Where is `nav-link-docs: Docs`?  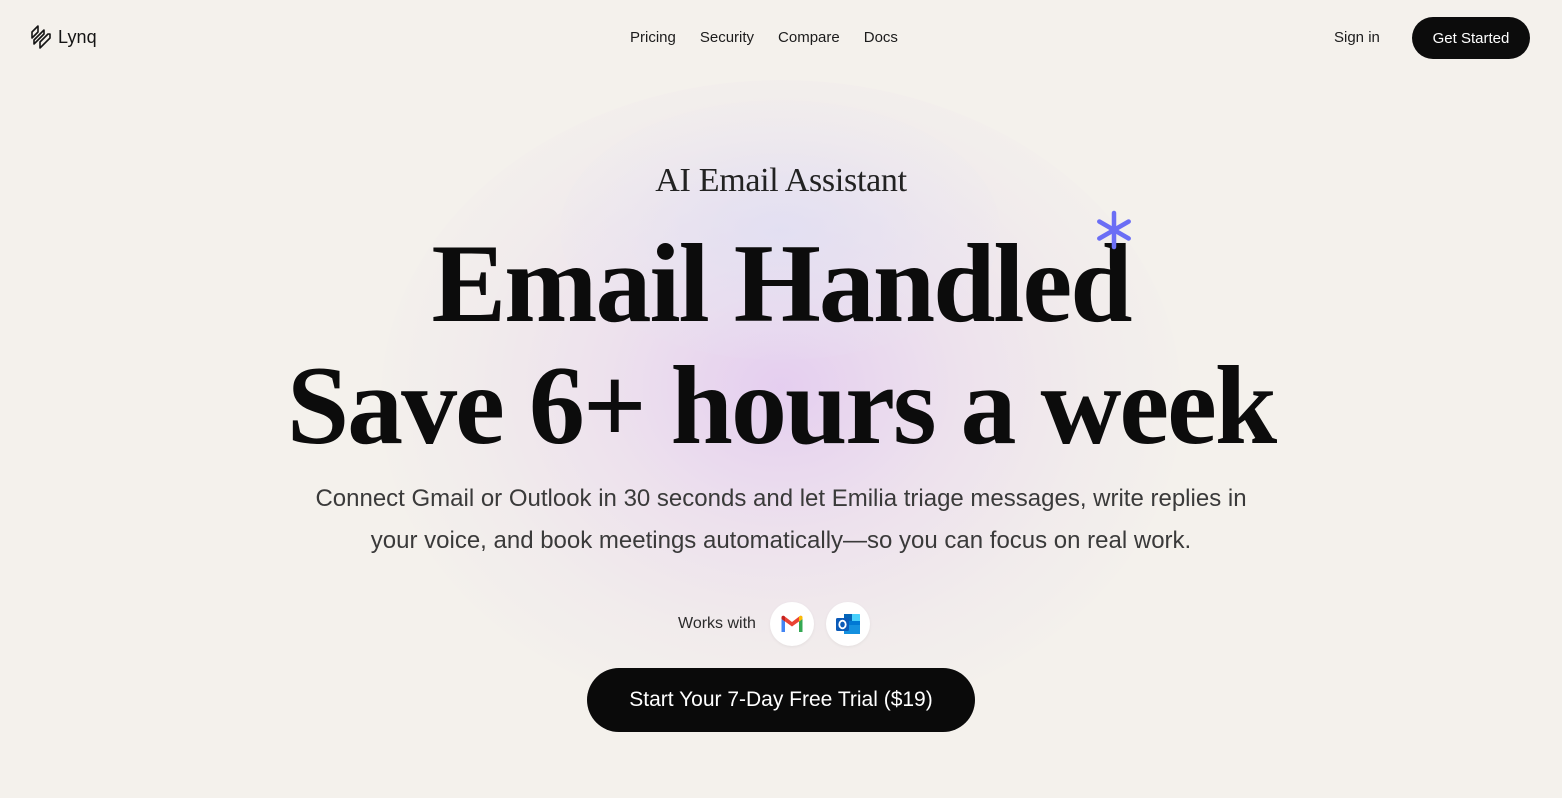
nav-link-docs: Docs is located at coordinates (881, 38).